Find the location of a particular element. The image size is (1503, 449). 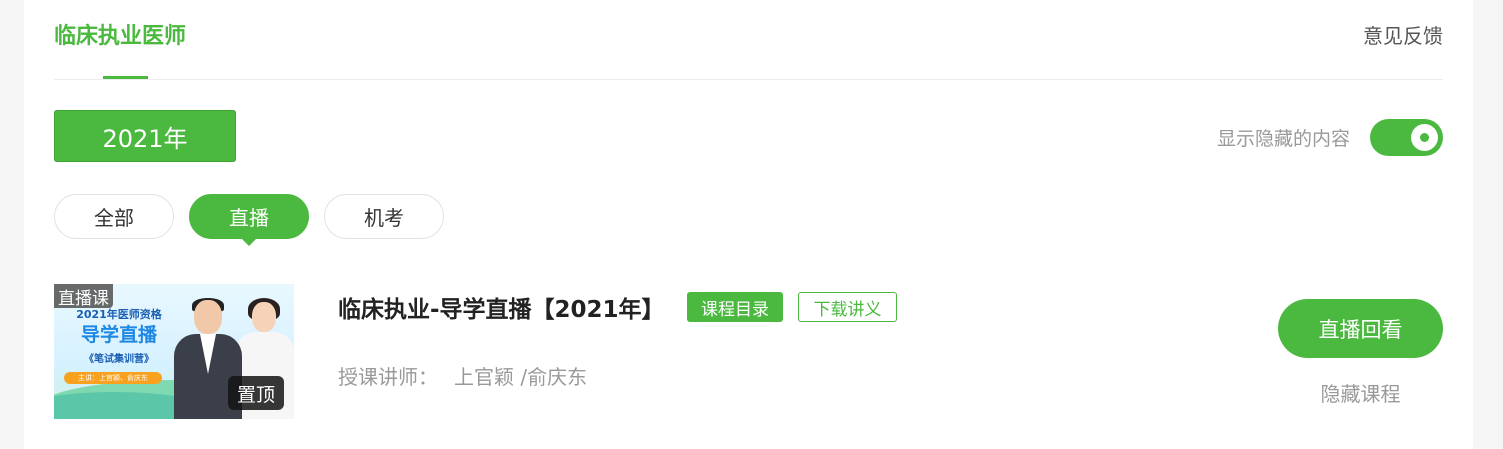

thumbnail-line3: 《笔试集训营》 is located at coordinates (119, 359).